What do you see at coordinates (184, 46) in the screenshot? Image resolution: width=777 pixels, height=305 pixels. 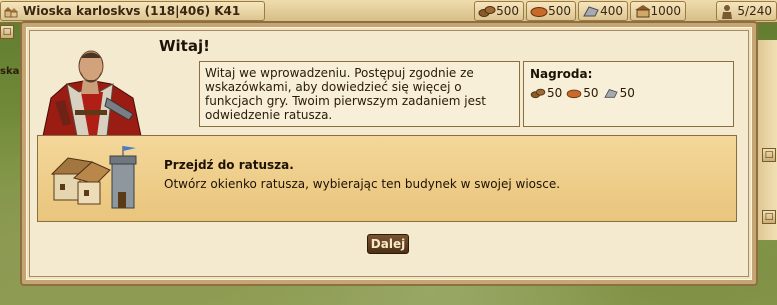 I see `dialog-title: Witaj!` at bounding box center [184, 46].